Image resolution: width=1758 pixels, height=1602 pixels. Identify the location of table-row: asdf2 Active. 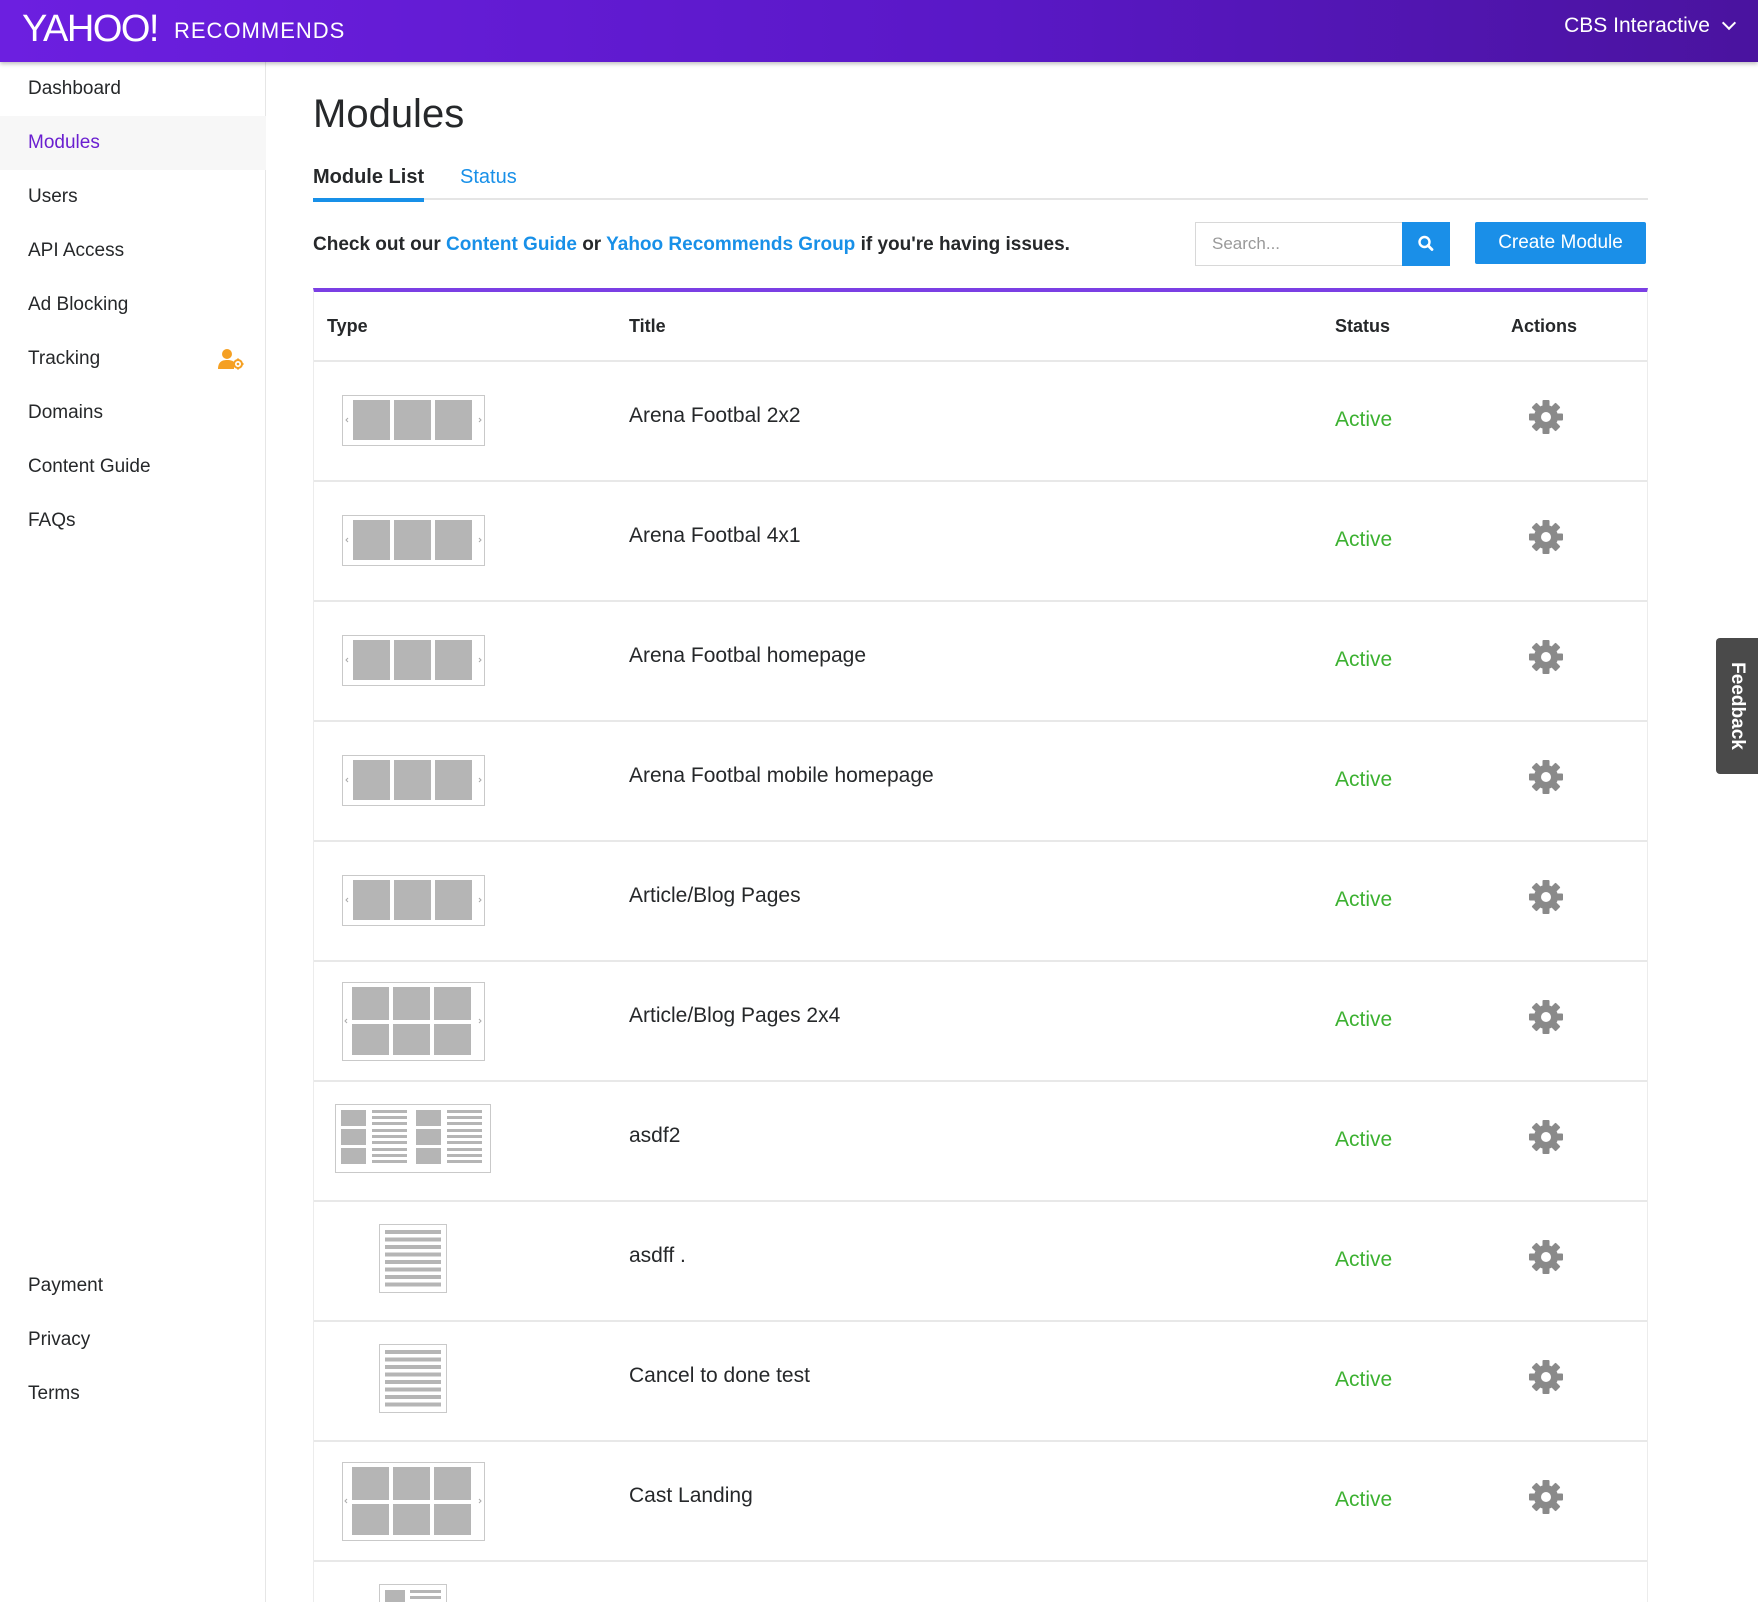
(980, 1142).